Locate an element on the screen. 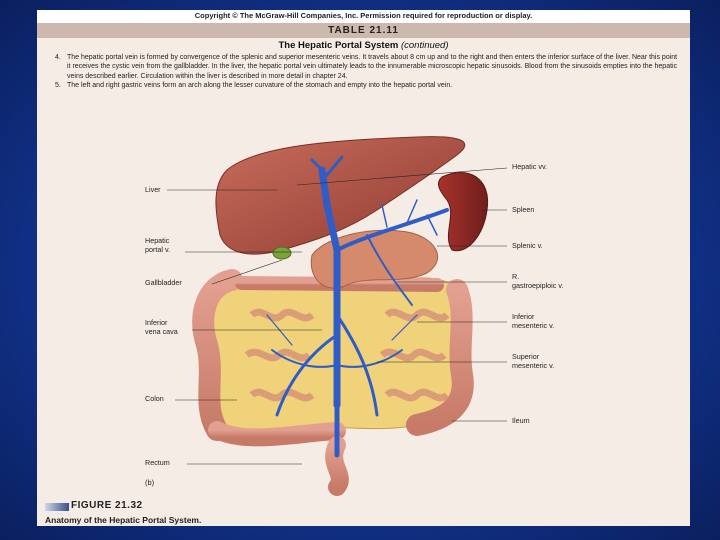 The image size is (720, 540). paragraph-number: 5. is located at coordinates (58, 86).